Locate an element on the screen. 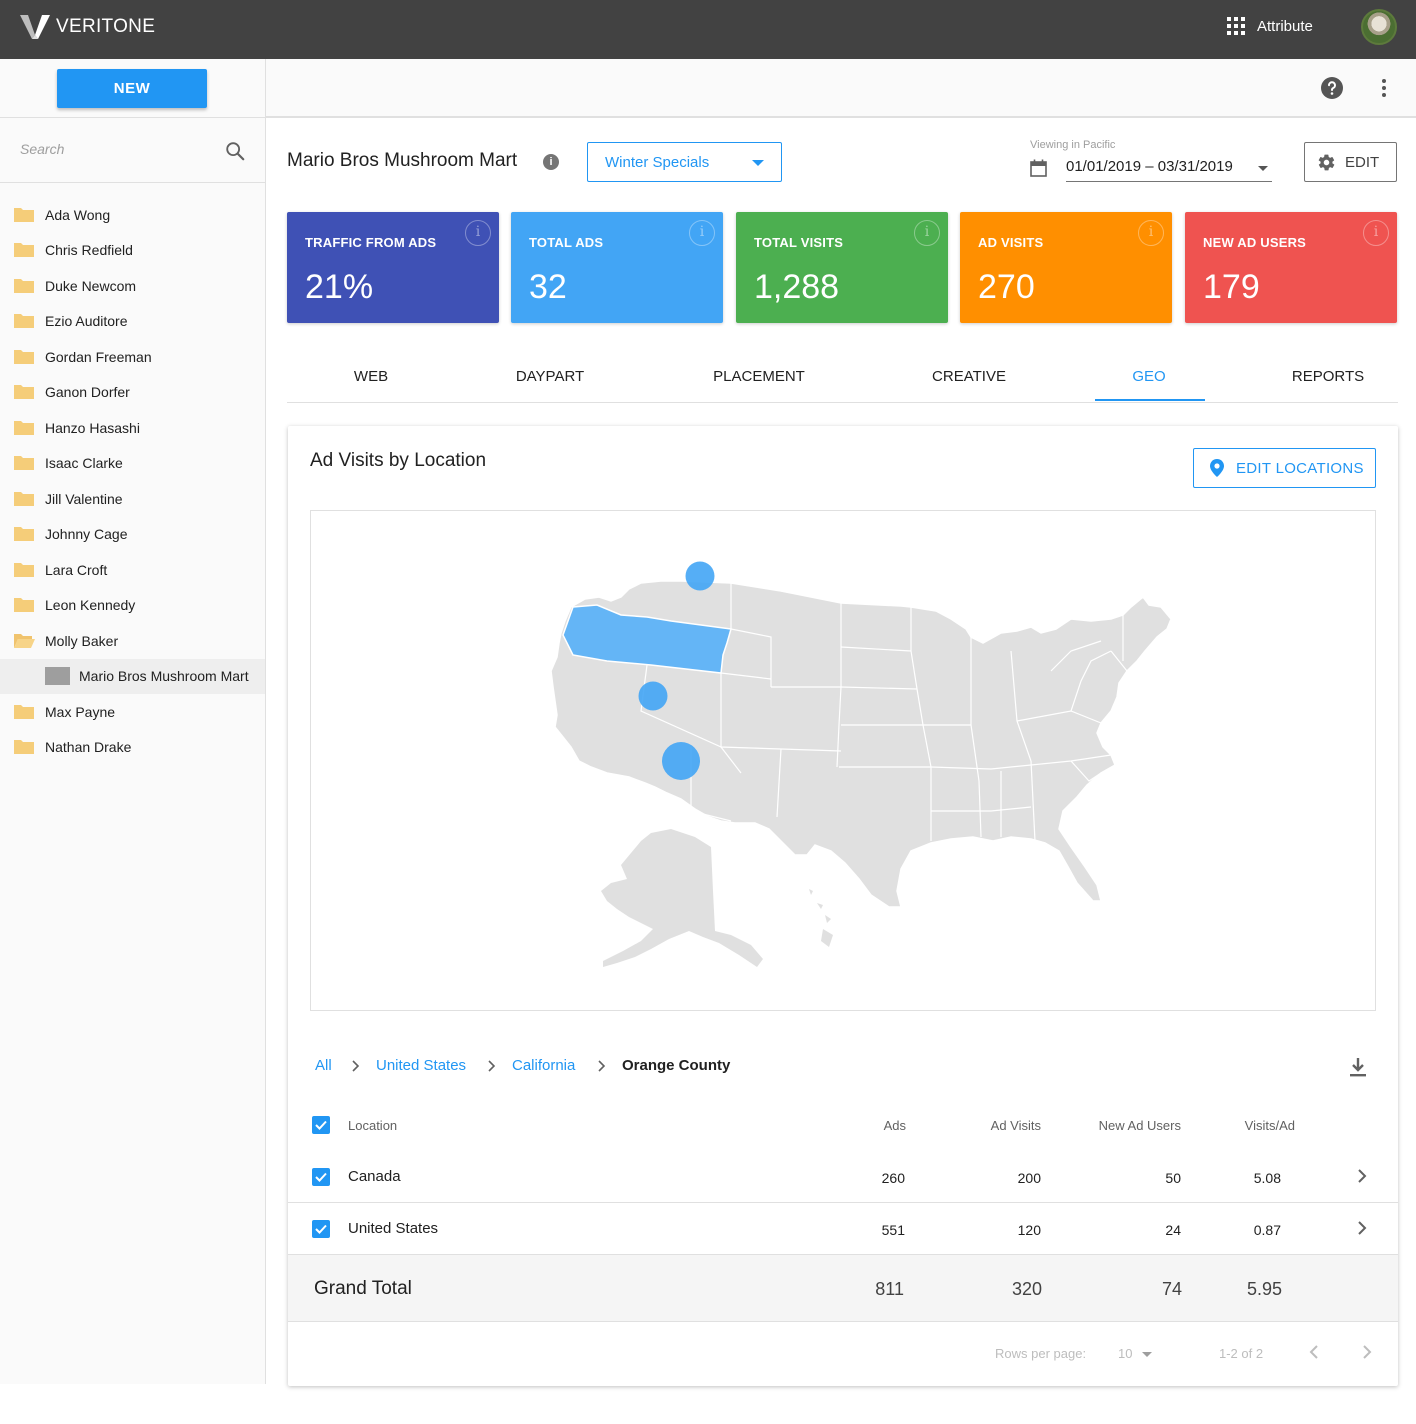  veritone-logo: VERITONE is located at coordinates (87, 27).